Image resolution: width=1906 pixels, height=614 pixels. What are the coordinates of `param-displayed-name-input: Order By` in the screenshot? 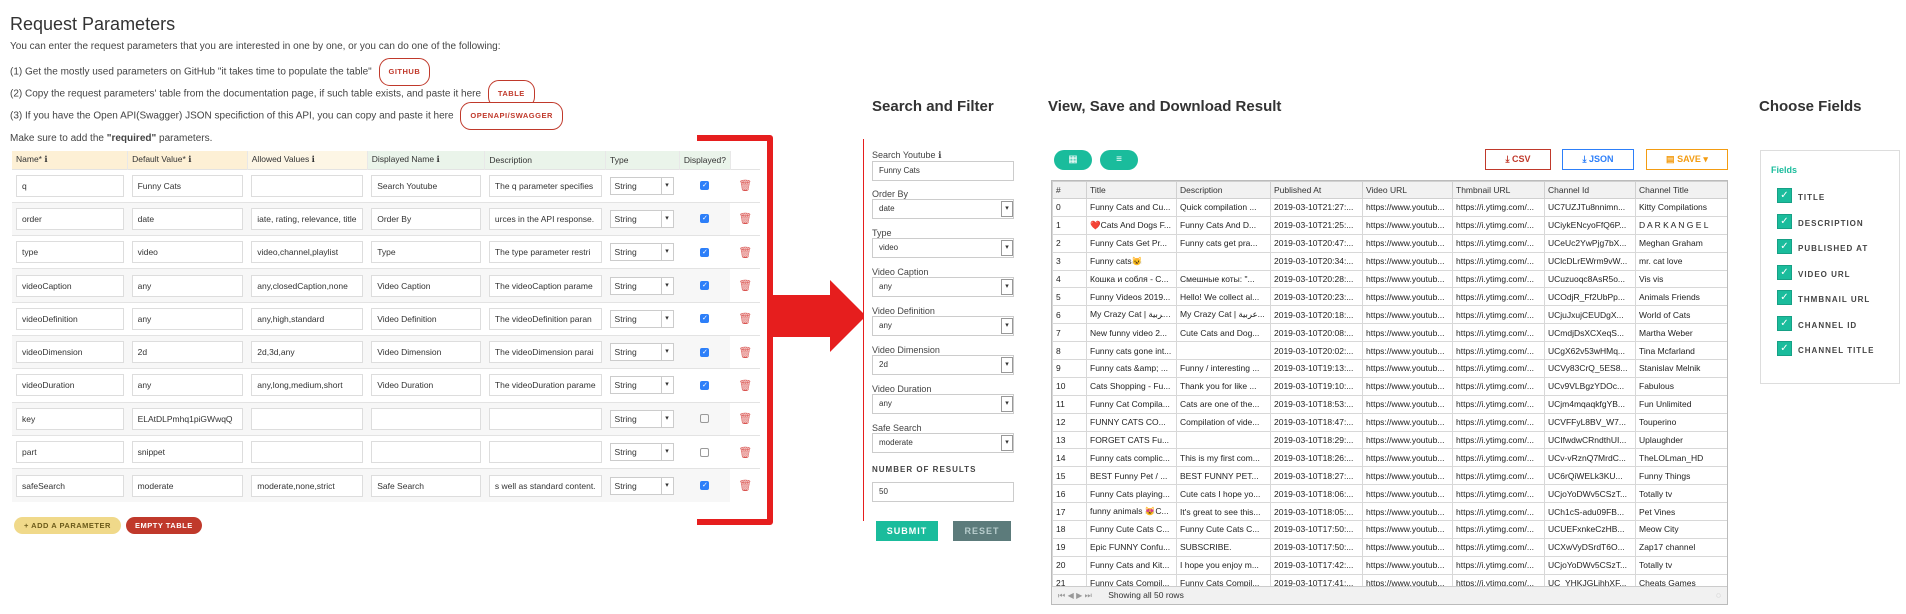 It's located at (426, 218).